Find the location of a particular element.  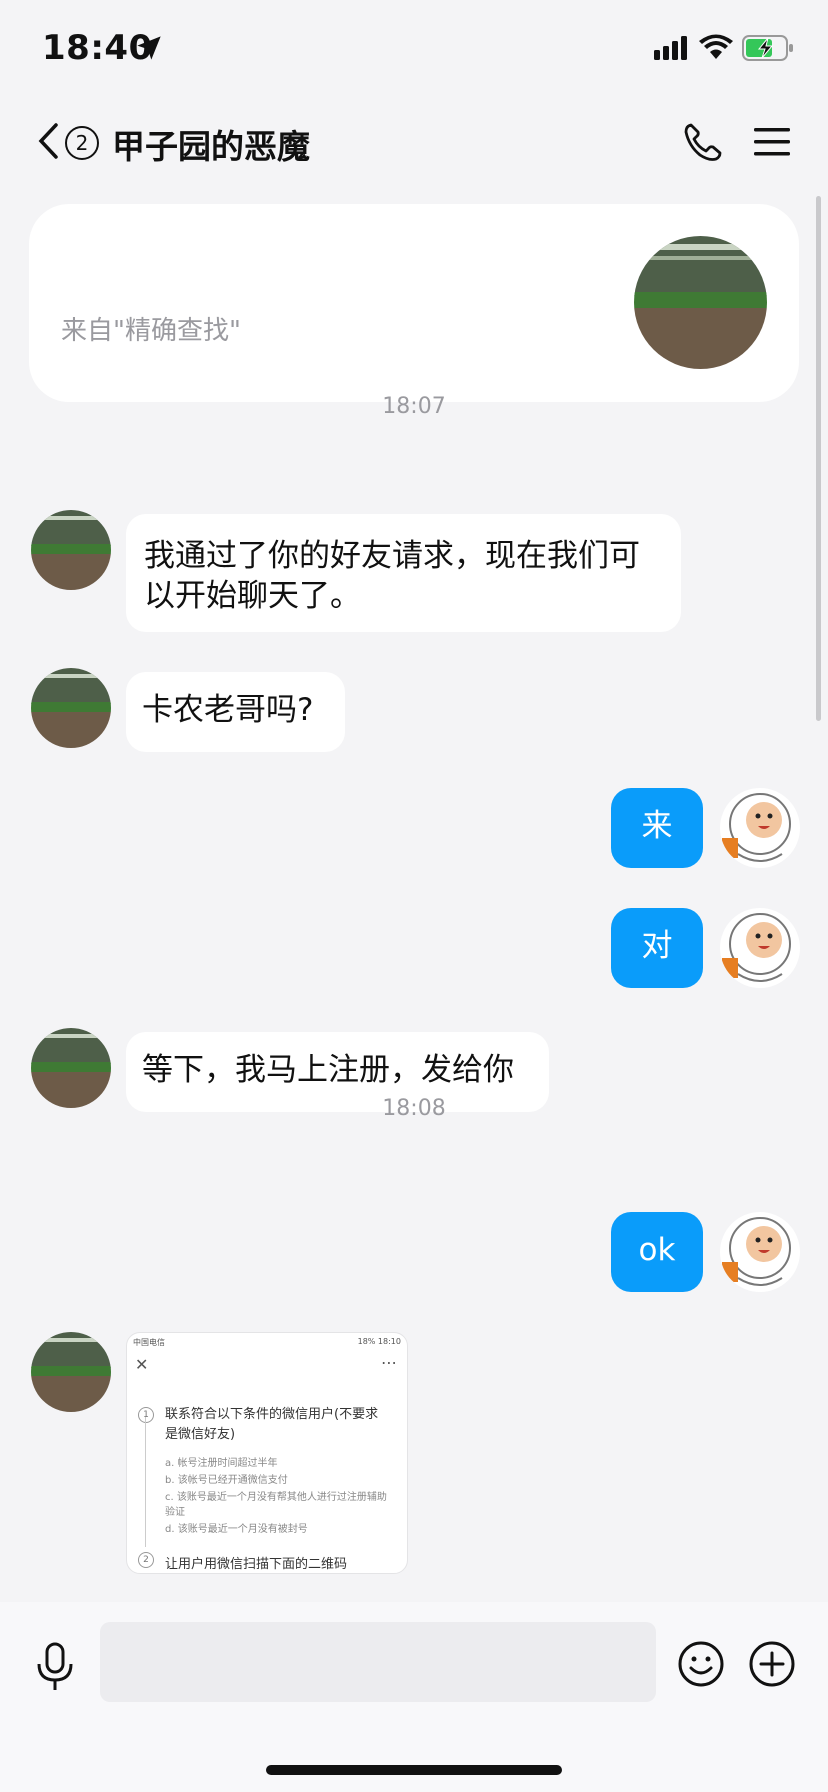

phone-icon is located at coordinates (703, 142).